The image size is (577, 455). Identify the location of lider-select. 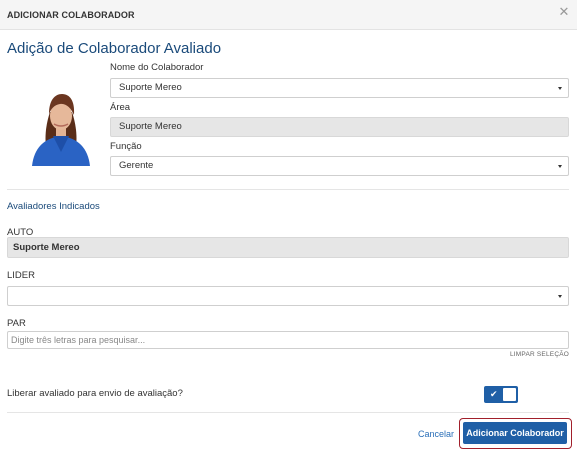
(288, 296).